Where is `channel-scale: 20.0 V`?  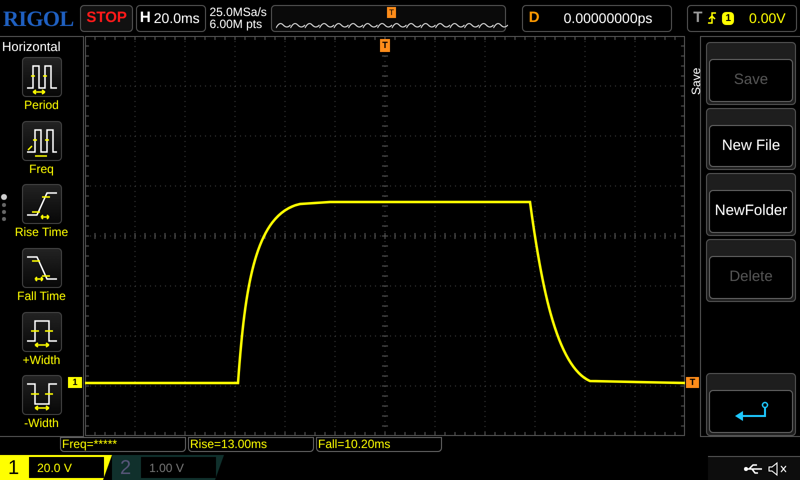
channel-scale: 20.0 V is located at coordinates (66, 467).